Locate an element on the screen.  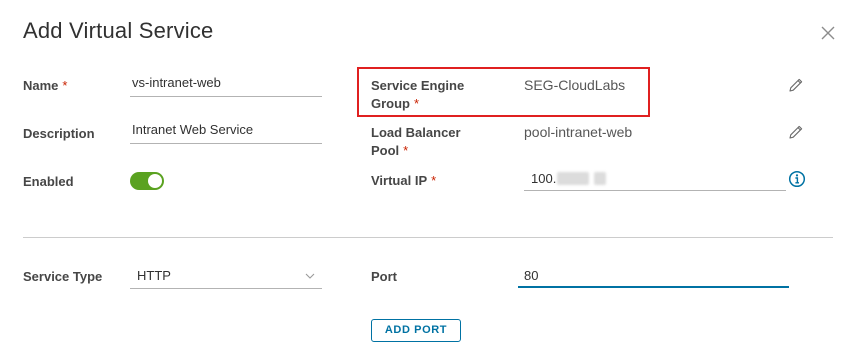
port-label: Port is located at coordinates (384, 276).